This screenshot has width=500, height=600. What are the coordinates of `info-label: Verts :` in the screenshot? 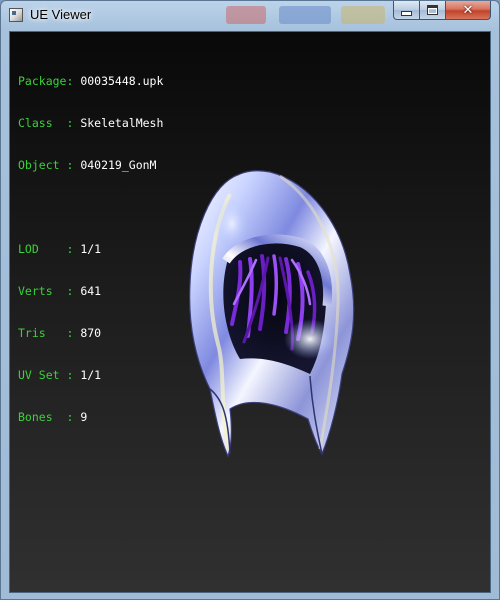 It's located at (49, 291).